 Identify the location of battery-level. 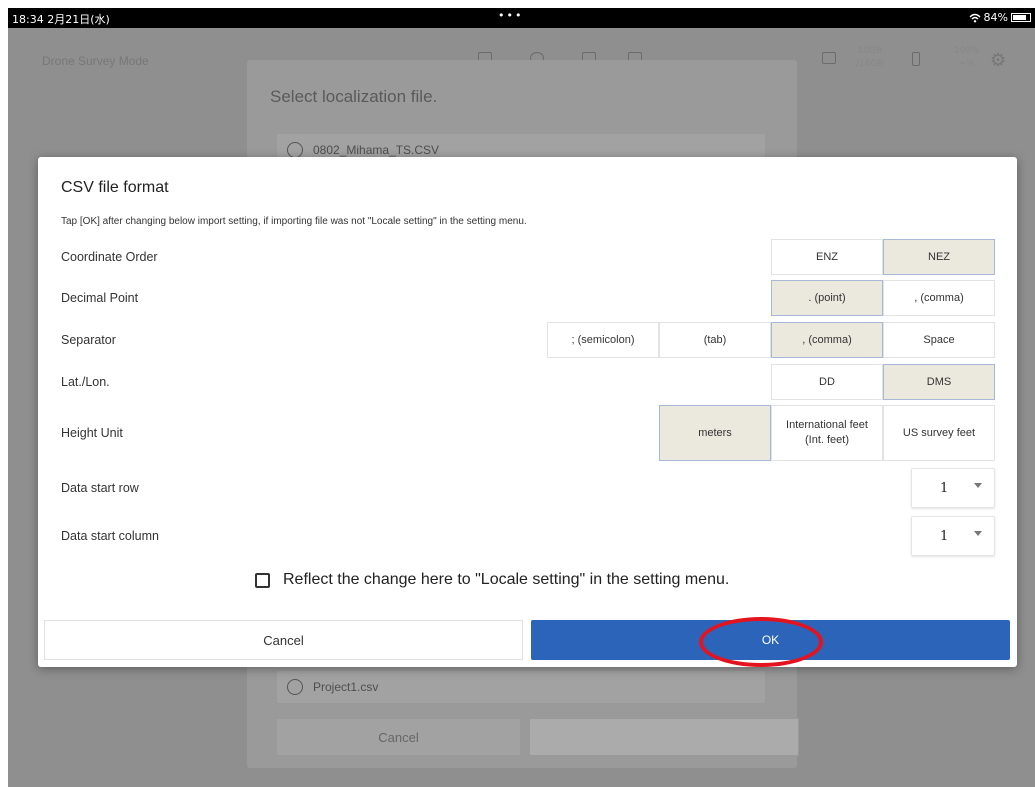
(1019, 17).